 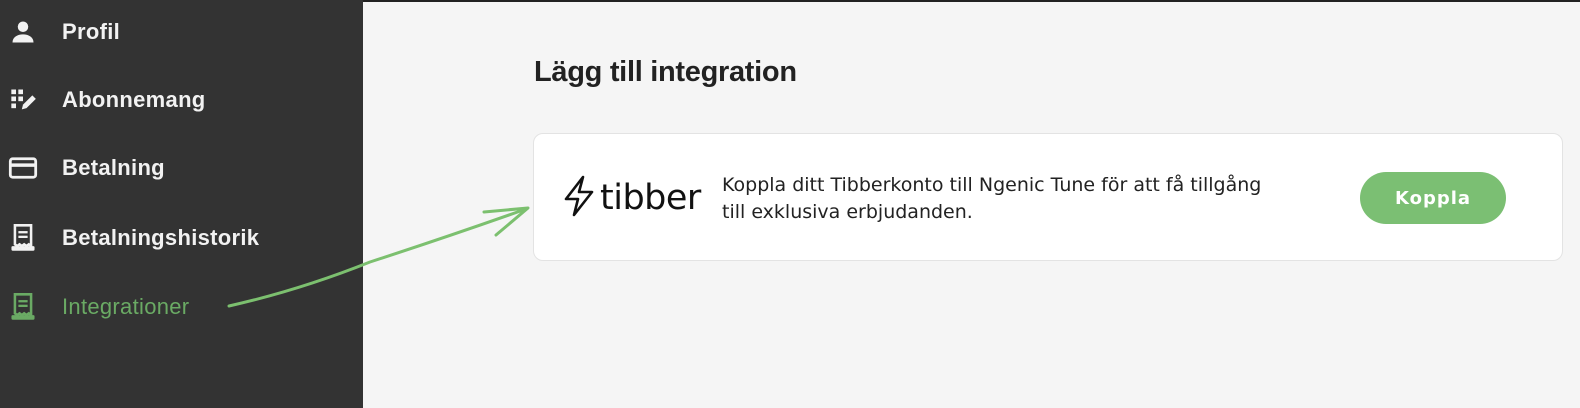 What do you see at coordinates (181, 32) in the screenshot?
I see `sidebar-item-profil: Profil` at bounding box center [181, 32].